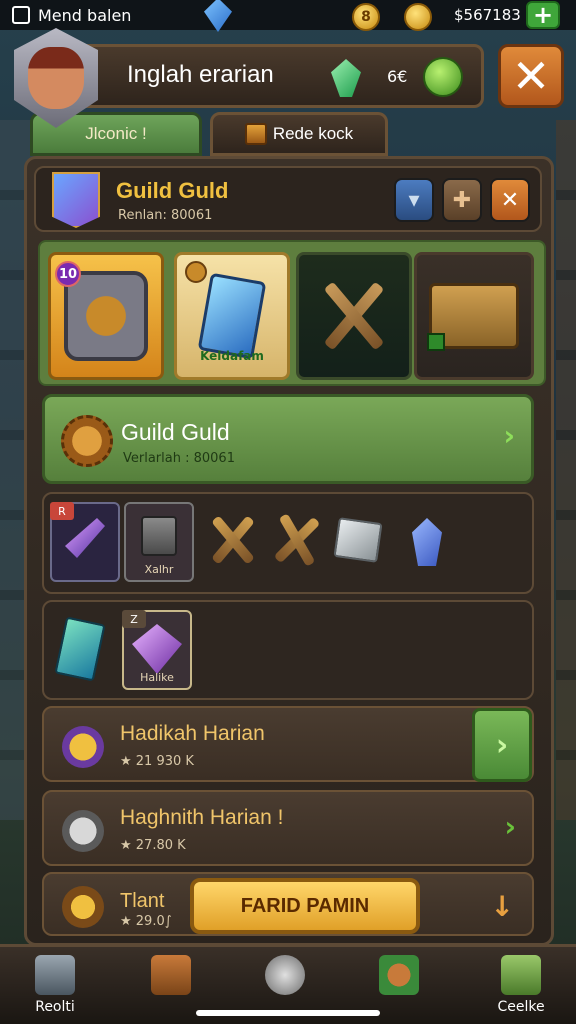 The image size is (576, 1024). What do you see at coordinates (68, 274) in the screenshot?
I see `card-badge: 10` at bounding box center [68, 274].